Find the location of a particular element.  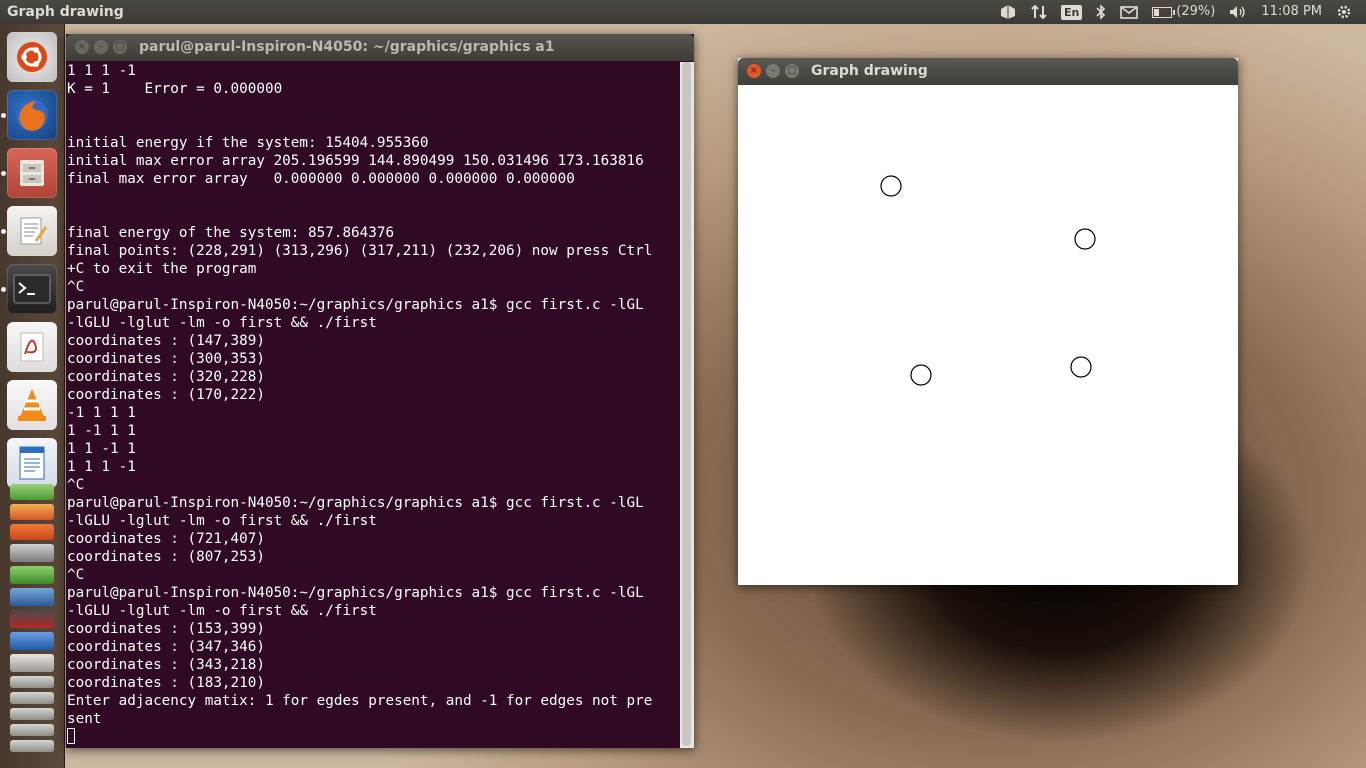

bluetooth-launcher is located at coordinates (32, 641).